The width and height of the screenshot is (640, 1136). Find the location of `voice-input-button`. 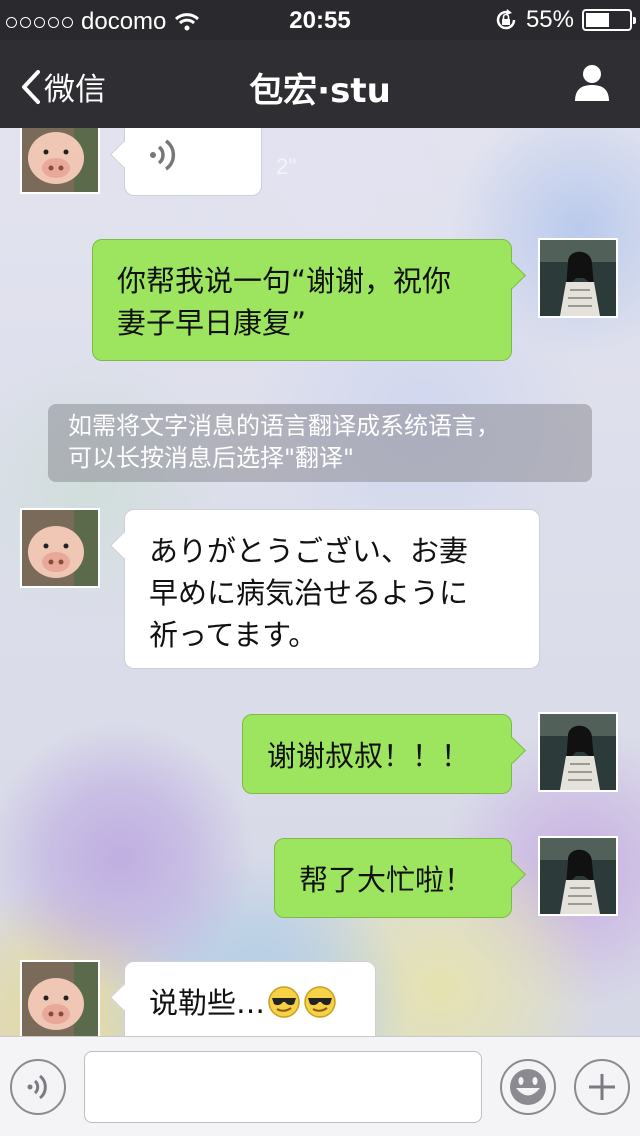

voice-input-button is located at coordinates (38, 1087).